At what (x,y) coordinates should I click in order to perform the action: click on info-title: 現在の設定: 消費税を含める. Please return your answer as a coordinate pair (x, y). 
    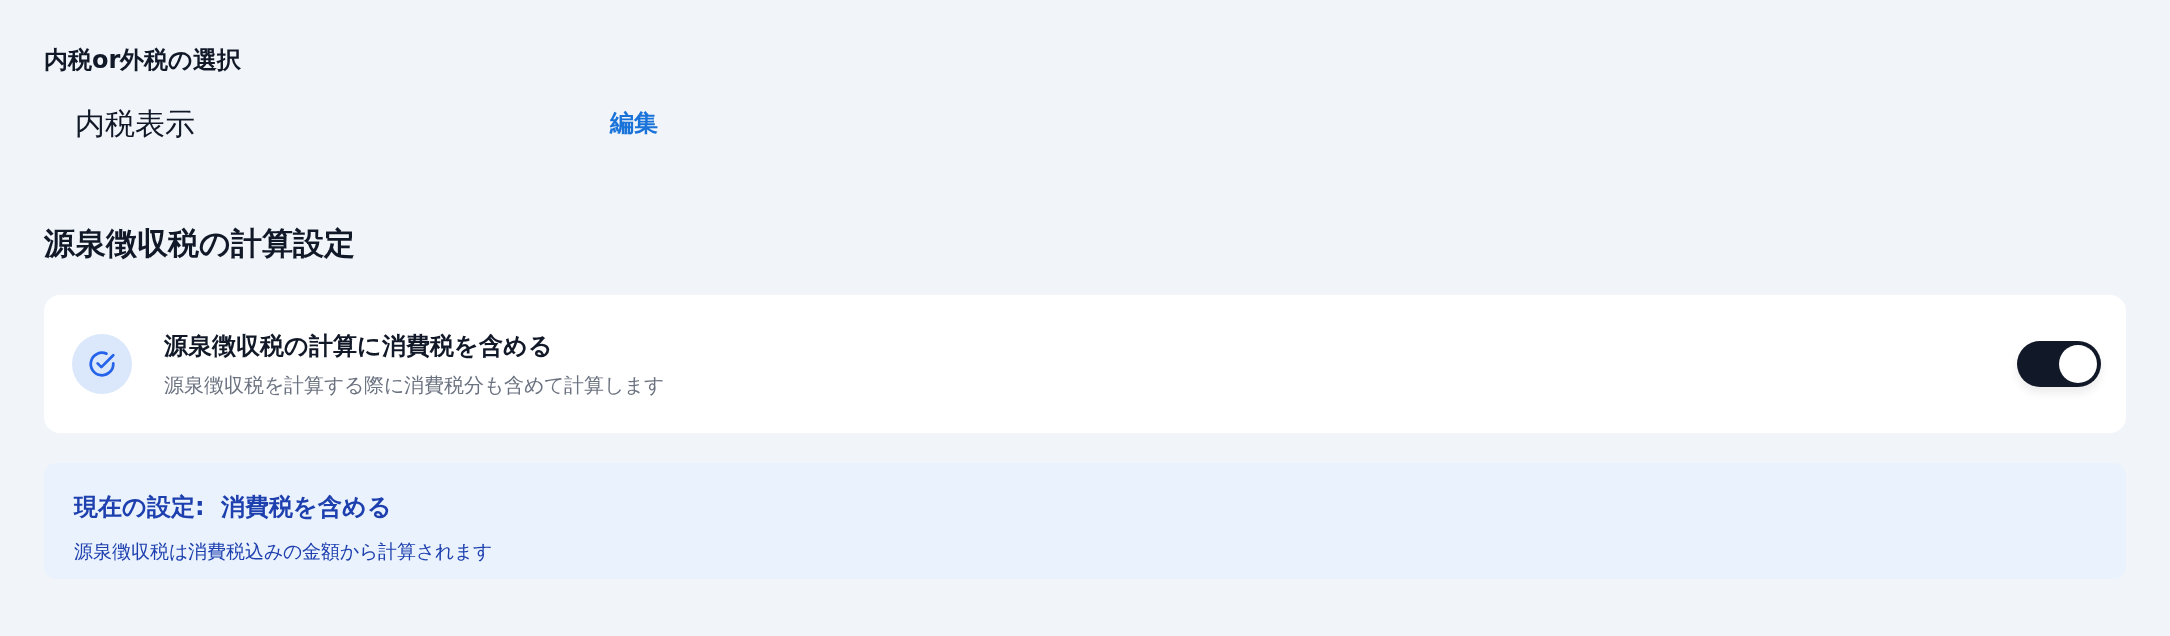
    Looking at the image, I should click on (234, 507).